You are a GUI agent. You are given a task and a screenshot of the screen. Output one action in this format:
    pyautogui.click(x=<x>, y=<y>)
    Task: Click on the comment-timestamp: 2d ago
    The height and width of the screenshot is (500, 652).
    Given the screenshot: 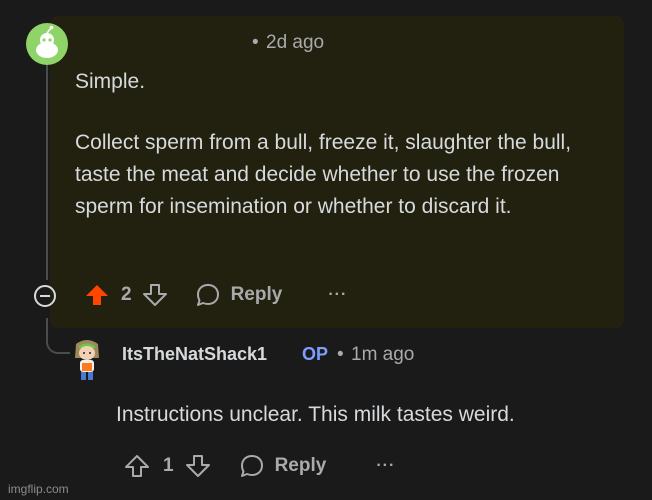 What is the action you would take?
    pyautogui.click(x=295, y=42)
    